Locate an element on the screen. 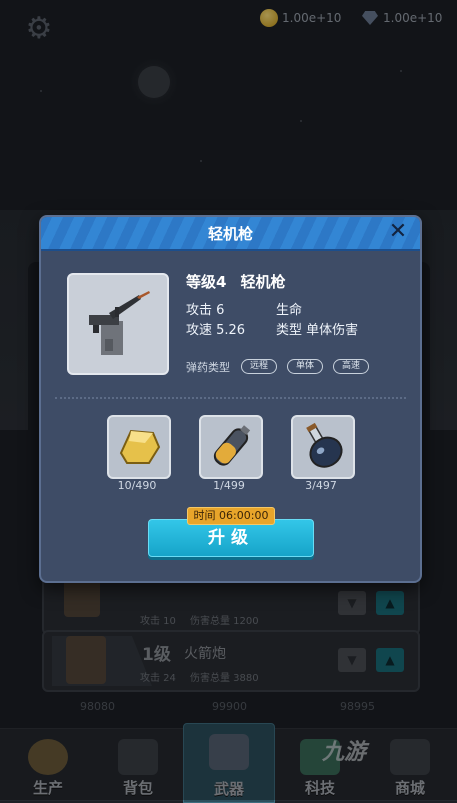 The image size is (457, 803). section-divider is located at coordinates (230, 398).